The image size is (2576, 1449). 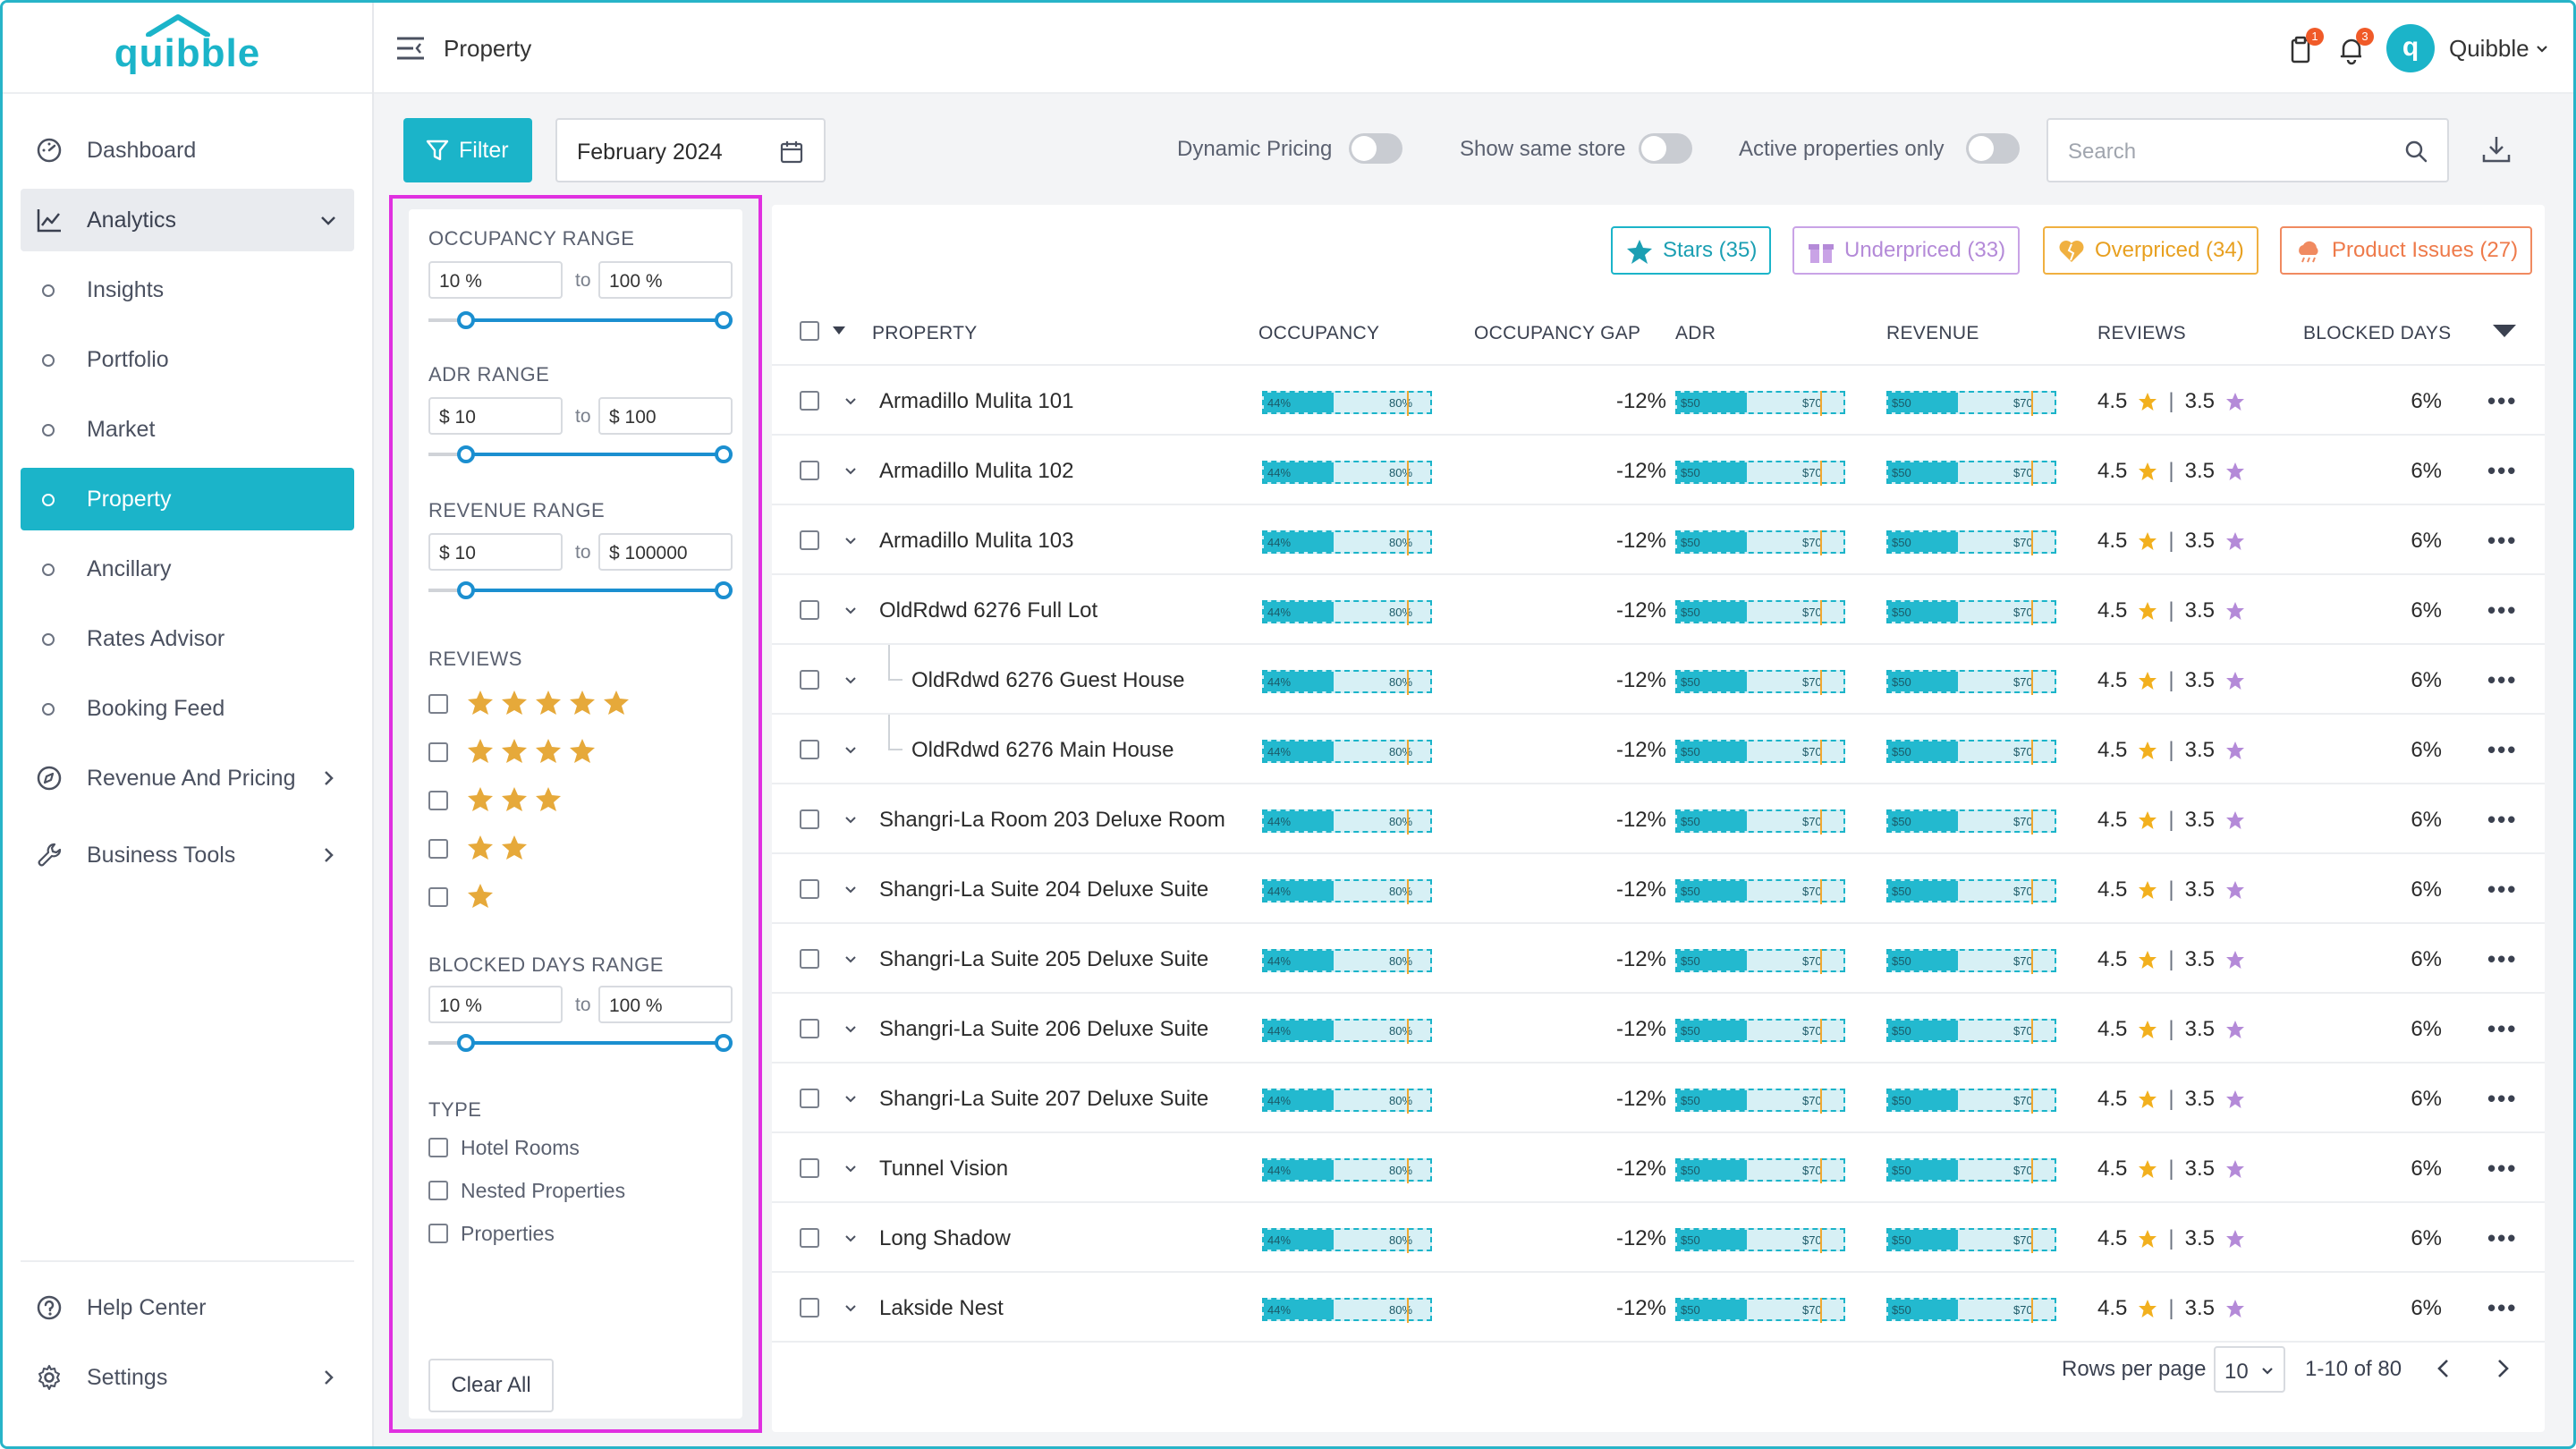 I want to click on avatar: q, so click(x=2410, y=48).